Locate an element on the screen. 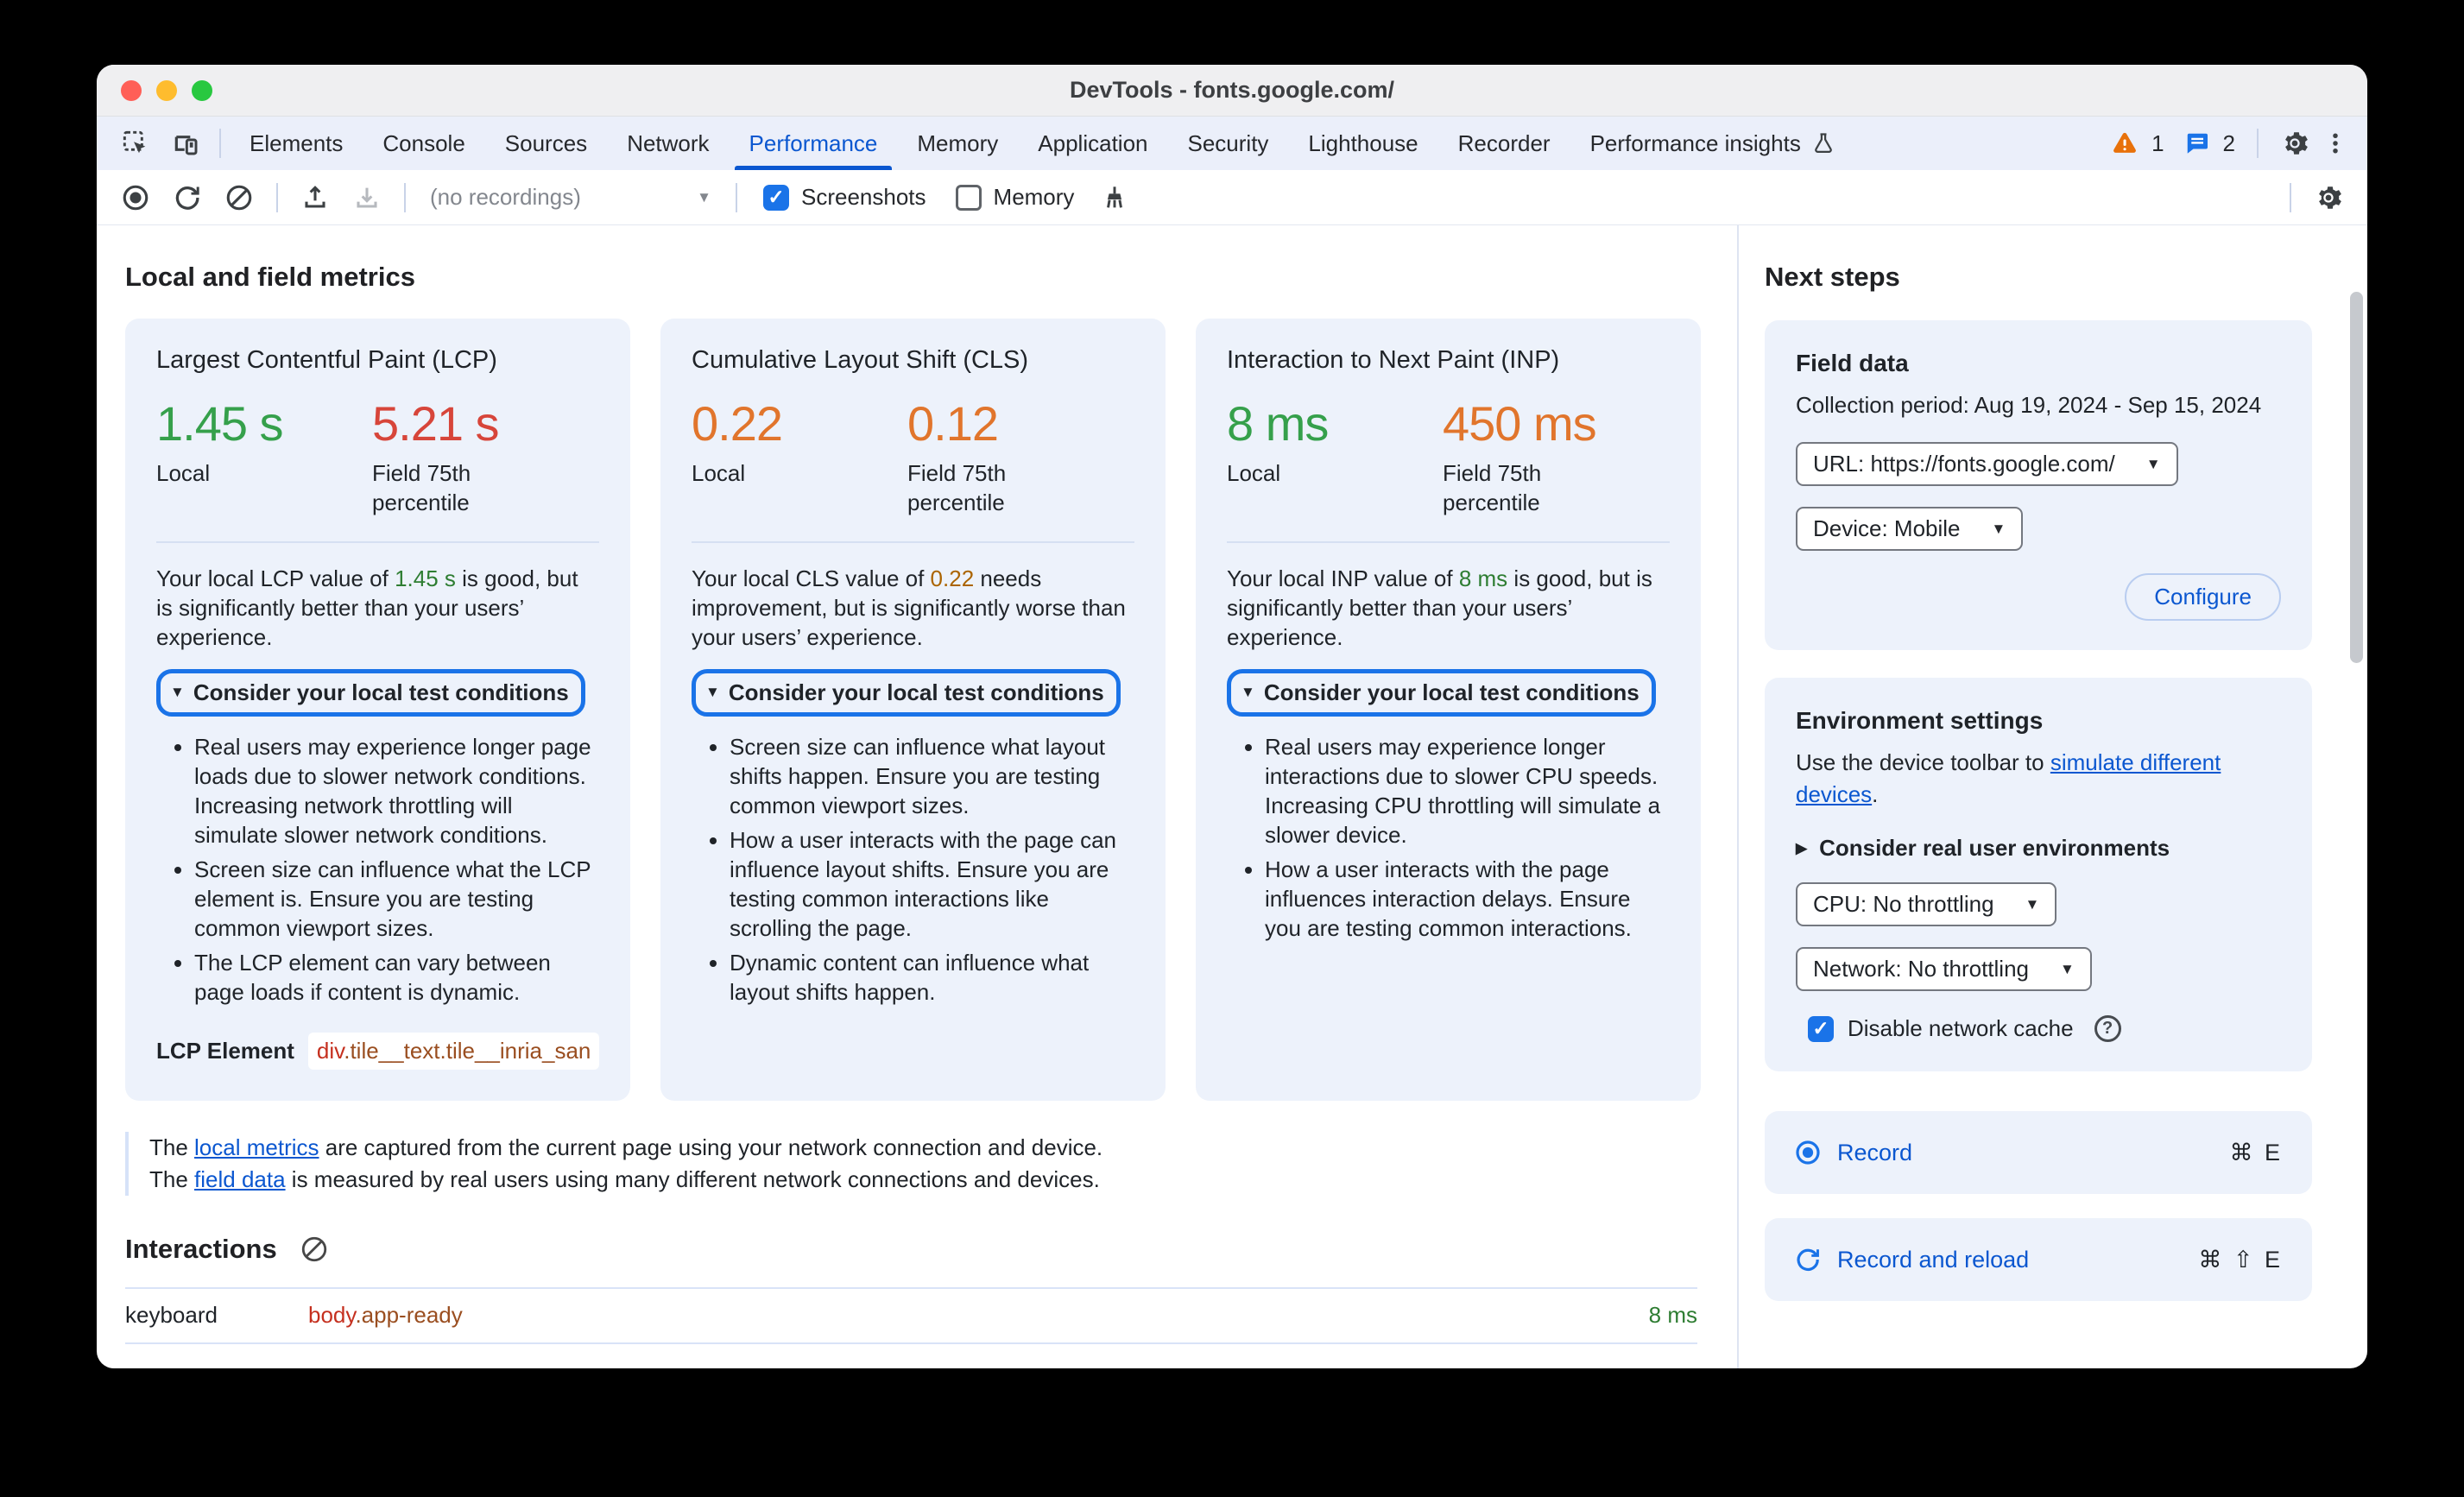 Image resolution: width=2464 pixels, height=1497 pixels. lcp-test-conditions-disclosure: ▼ Consider your local test conditions is located at coordinates (370, 692).